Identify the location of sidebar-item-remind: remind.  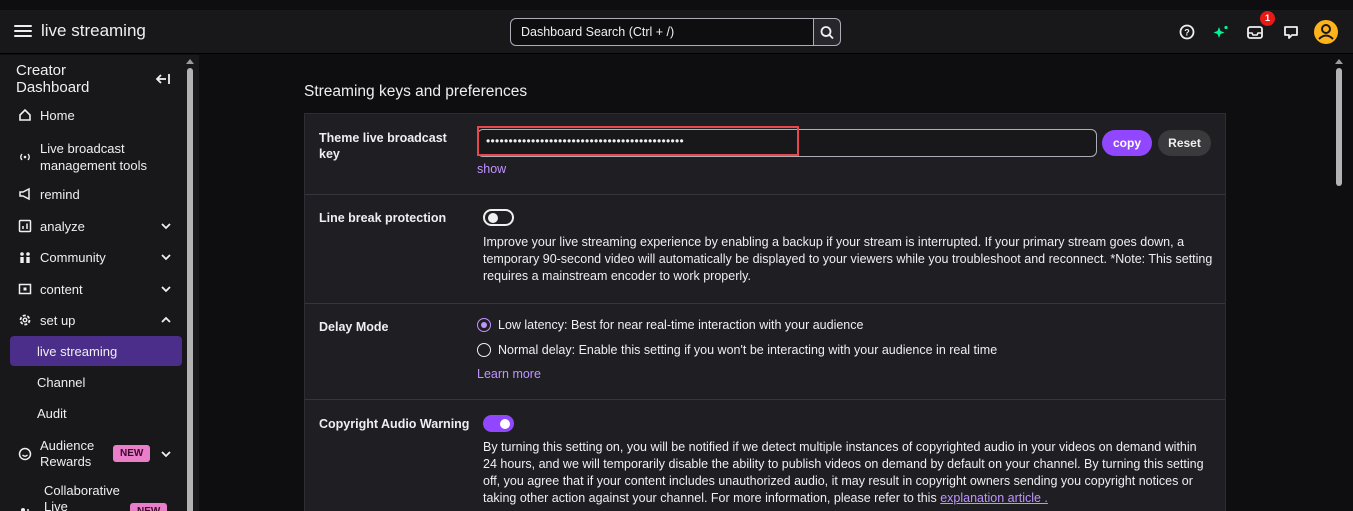
(91, 194).